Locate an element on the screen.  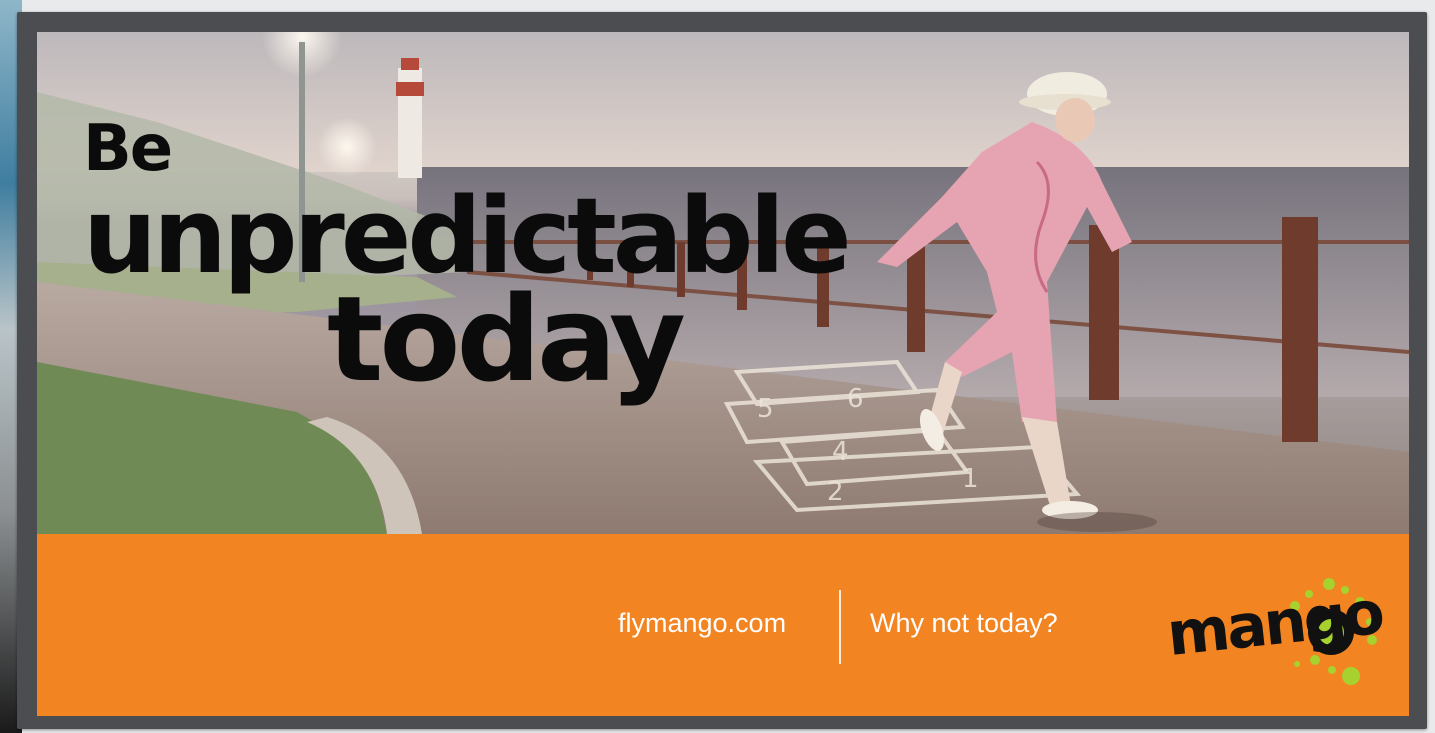
hopscotch-number: 5 is located at coordinates (765, 409).